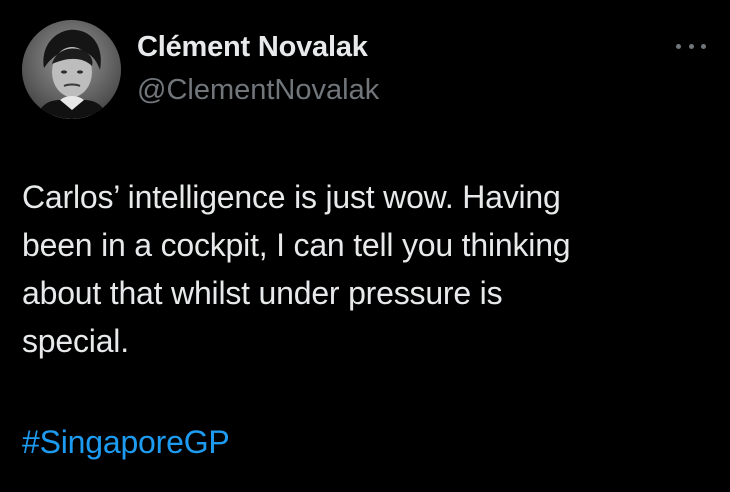  Describe the element at coordinates (126, 442) in the screenshot. I see `hashtag-link: #SingaporeGP` at that location.